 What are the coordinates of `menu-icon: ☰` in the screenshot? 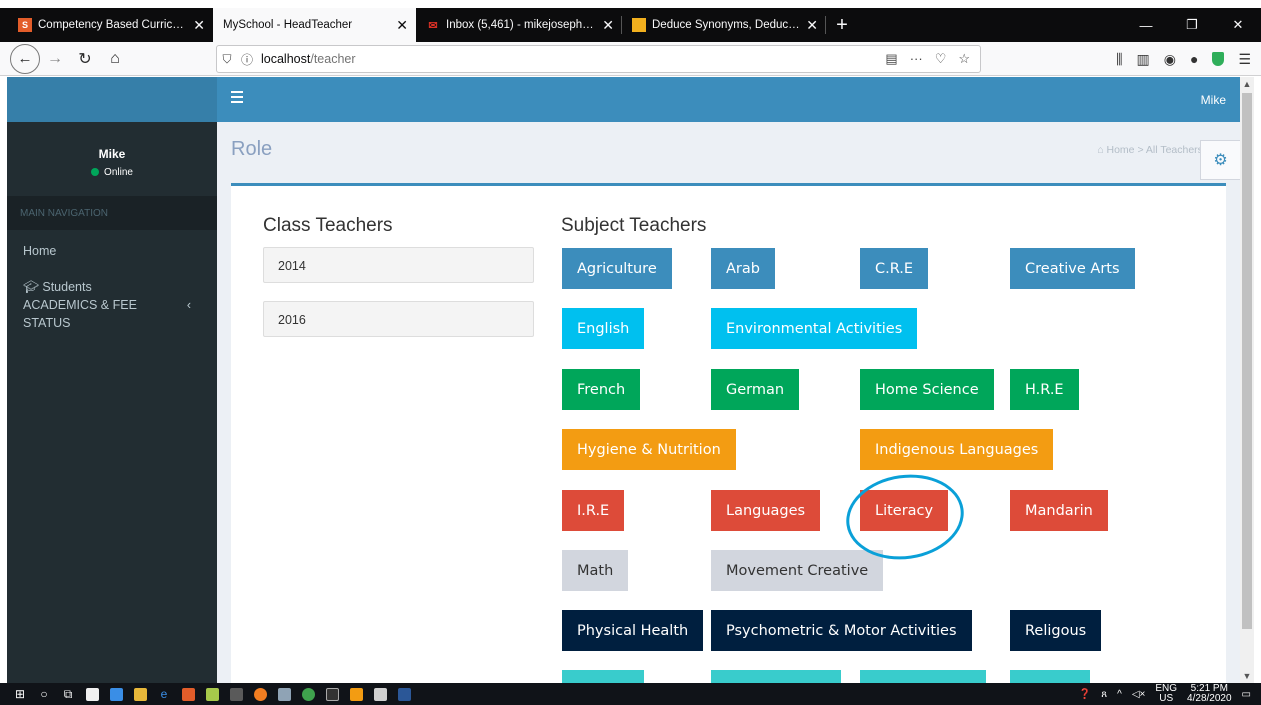 It's located at (1244, 59).